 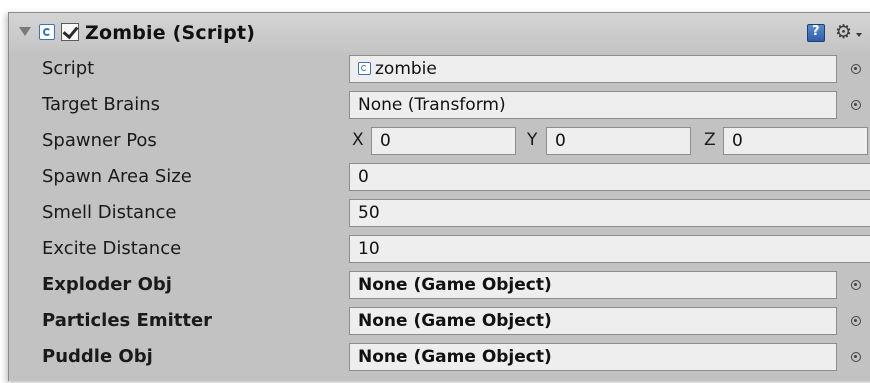 What do you see at coordinates (109, 212) in the screenshot?
I see `field-label-smell-distance: Smell Distance` at bounding box center [109, 212].